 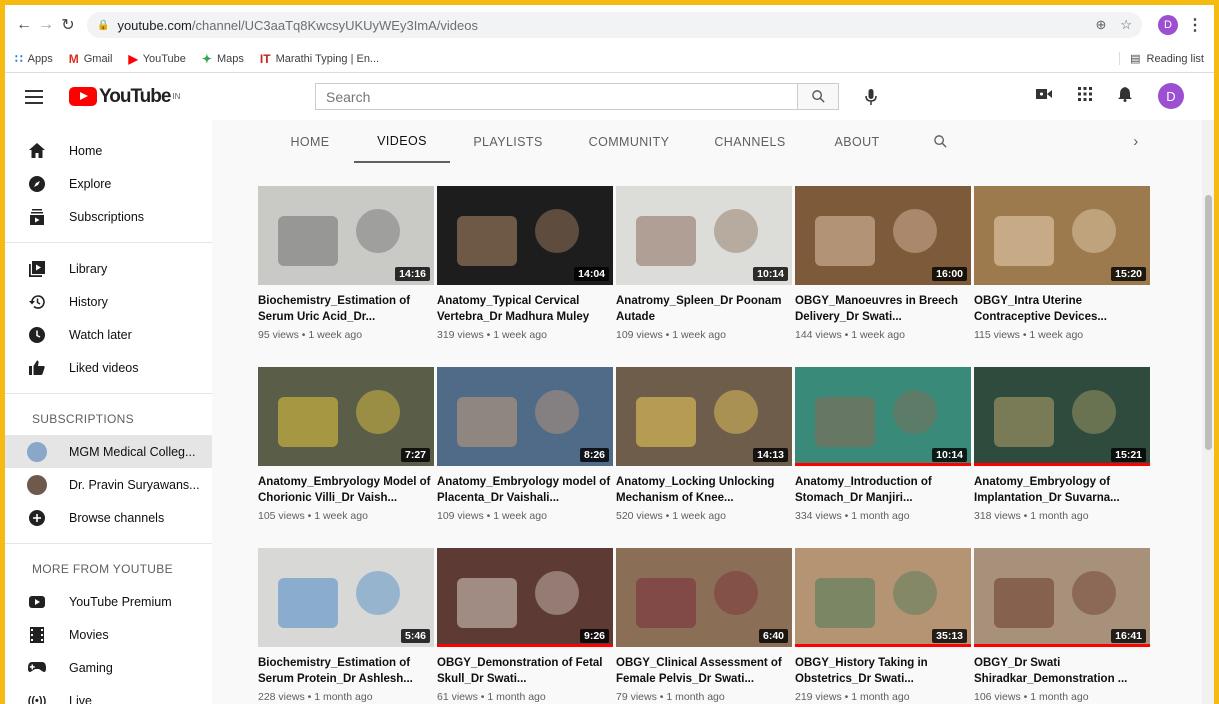 What do you see at coordinates (883, 597) in the screenshot?
I see `video-thumbnail: 35:13` at bounding box center [883, 597].